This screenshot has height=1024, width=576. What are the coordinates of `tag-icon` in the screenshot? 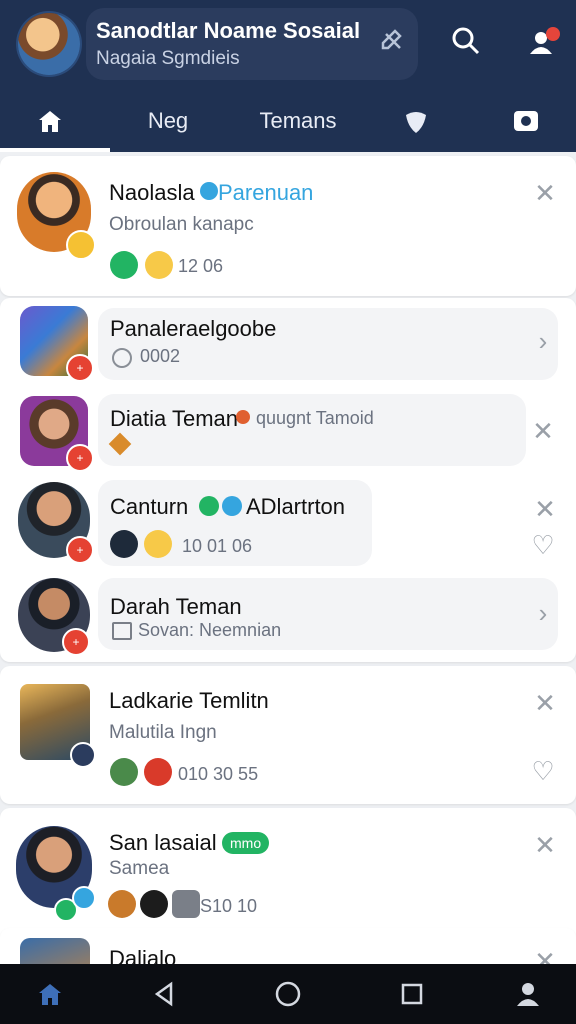 It's located at (186, 904).